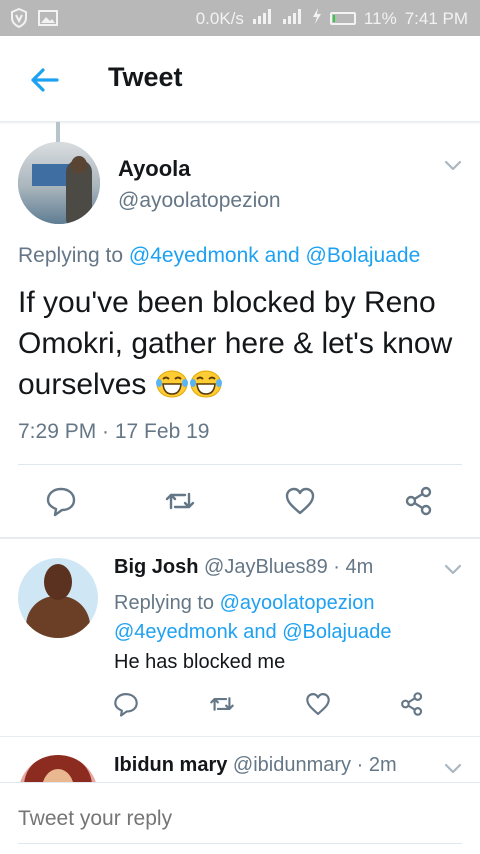  I want to click on arrow-back-icon, so click(45, 80).